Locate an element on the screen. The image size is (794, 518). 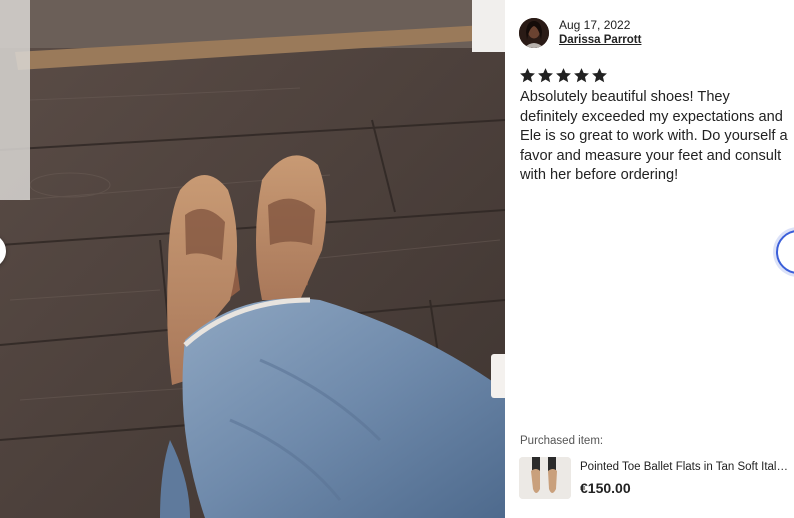
star-rating is located at coordinates (564, 75).